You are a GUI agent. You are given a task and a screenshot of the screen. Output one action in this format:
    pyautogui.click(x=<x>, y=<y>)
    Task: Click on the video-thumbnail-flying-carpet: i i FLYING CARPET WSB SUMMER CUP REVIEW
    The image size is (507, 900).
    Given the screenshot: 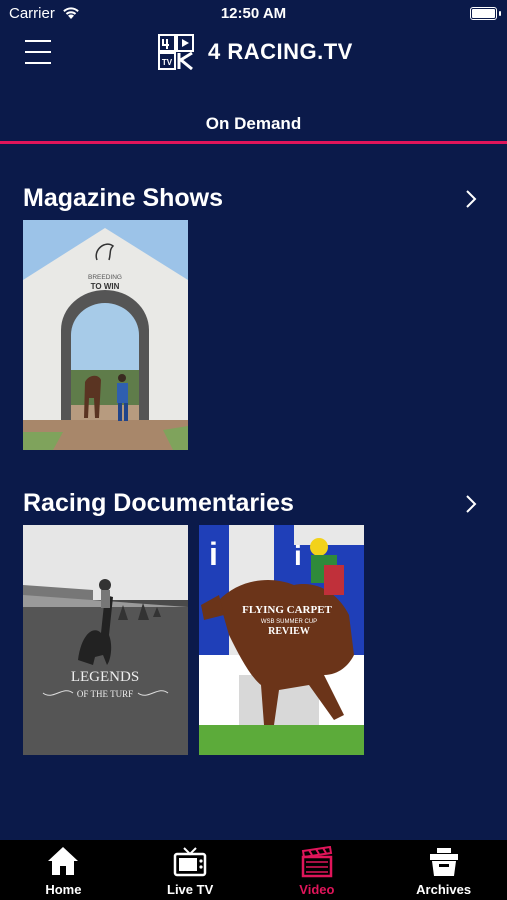 What is the action you would take?
    pyautogui.click(x=281, y=640)
    